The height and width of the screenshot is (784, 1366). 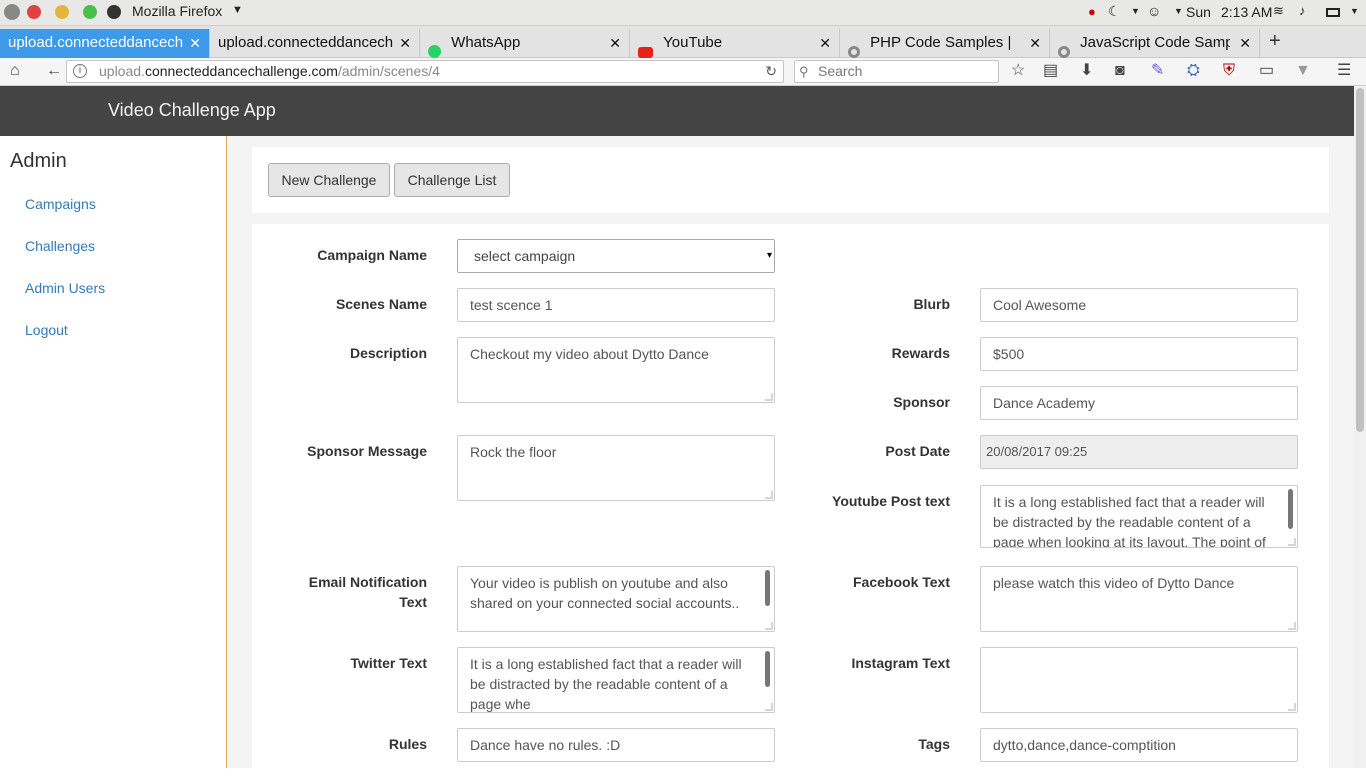 I want to click on sidebar-item-campaigns: Campaigns, so click(x=60, y=204).